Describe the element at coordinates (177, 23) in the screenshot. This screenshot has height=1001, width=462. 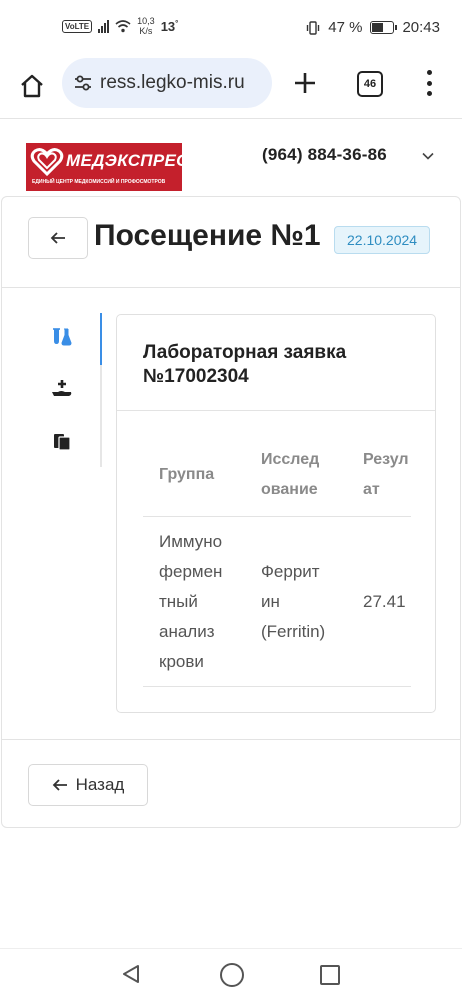
I see `temperature-unit: °` at that location.